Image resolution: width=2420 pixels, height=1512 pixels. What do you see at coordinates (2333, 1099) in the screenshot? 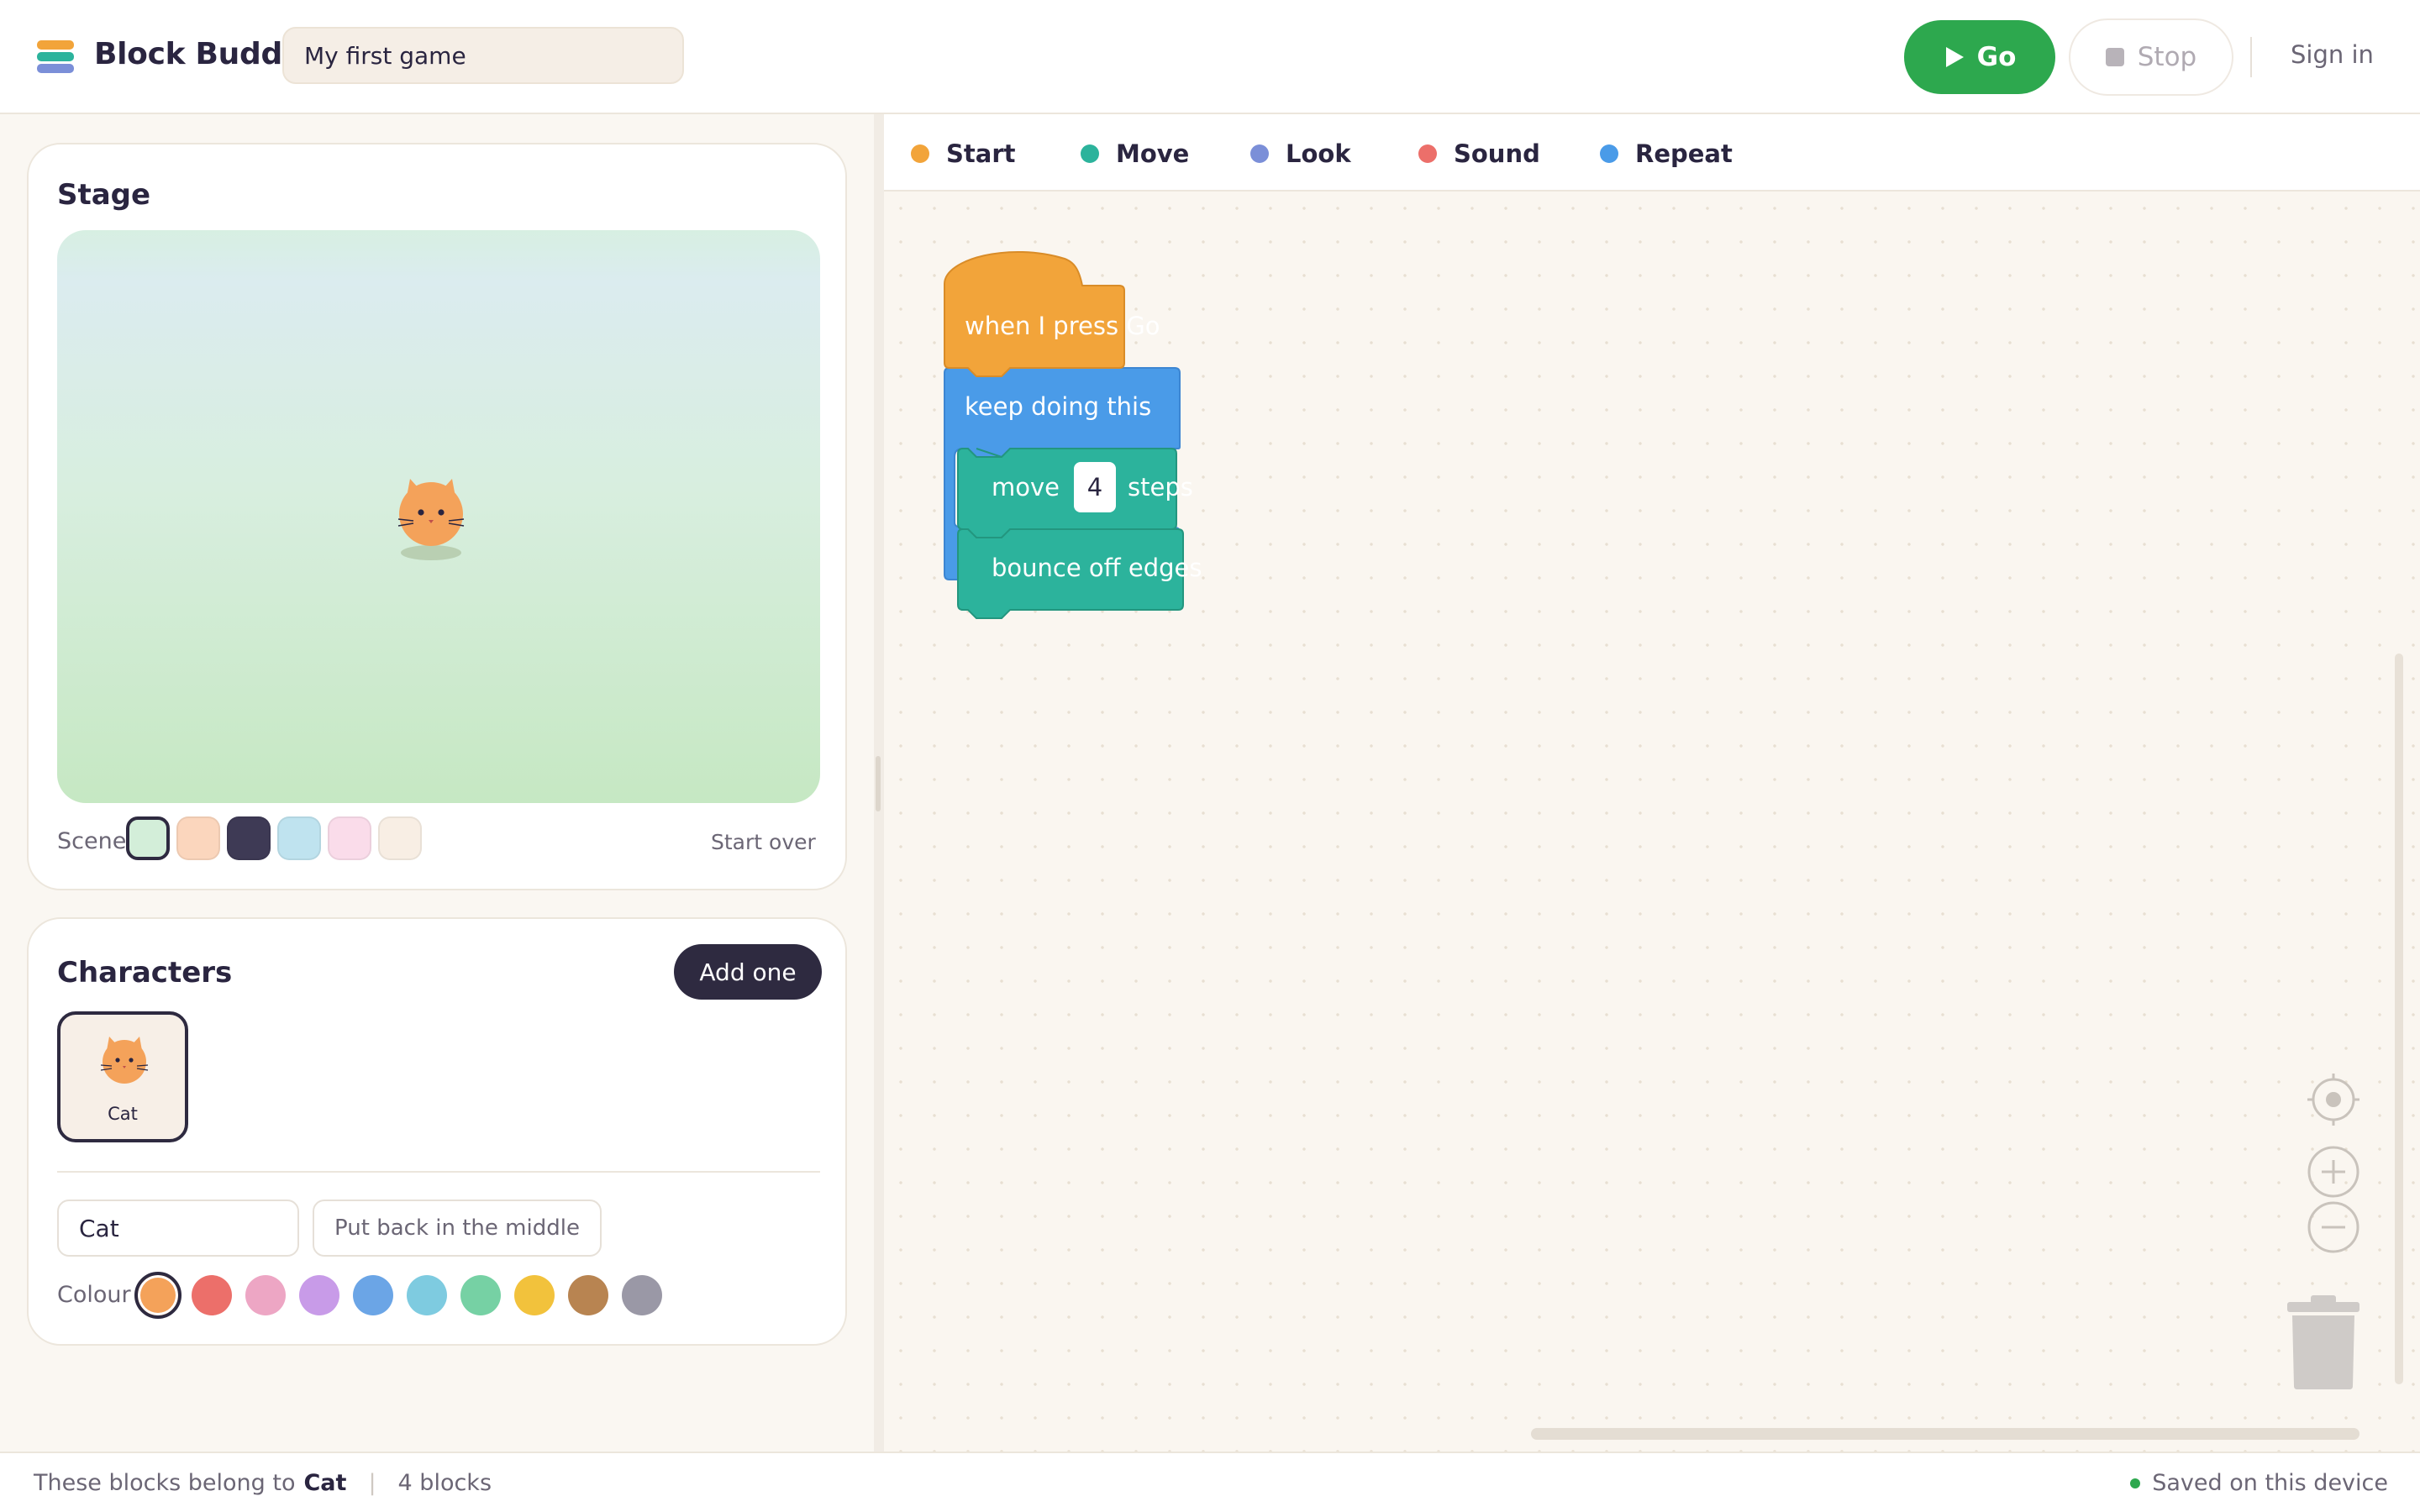
I see `recenter-icon` at bounding box center [2333, 1099].